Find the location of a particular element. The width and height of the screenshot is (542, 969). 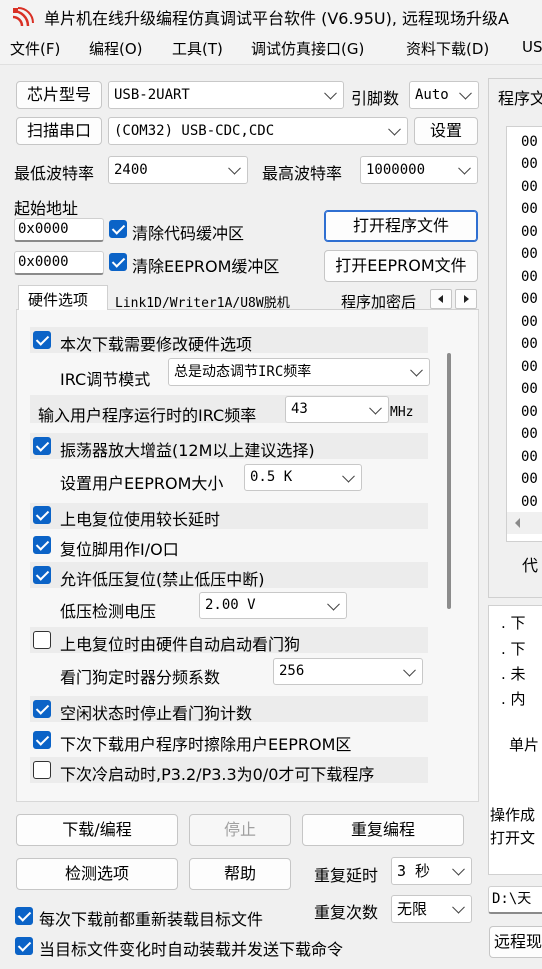

eeprom-size-select: 0.5 K is located at coordinates (303, 477).